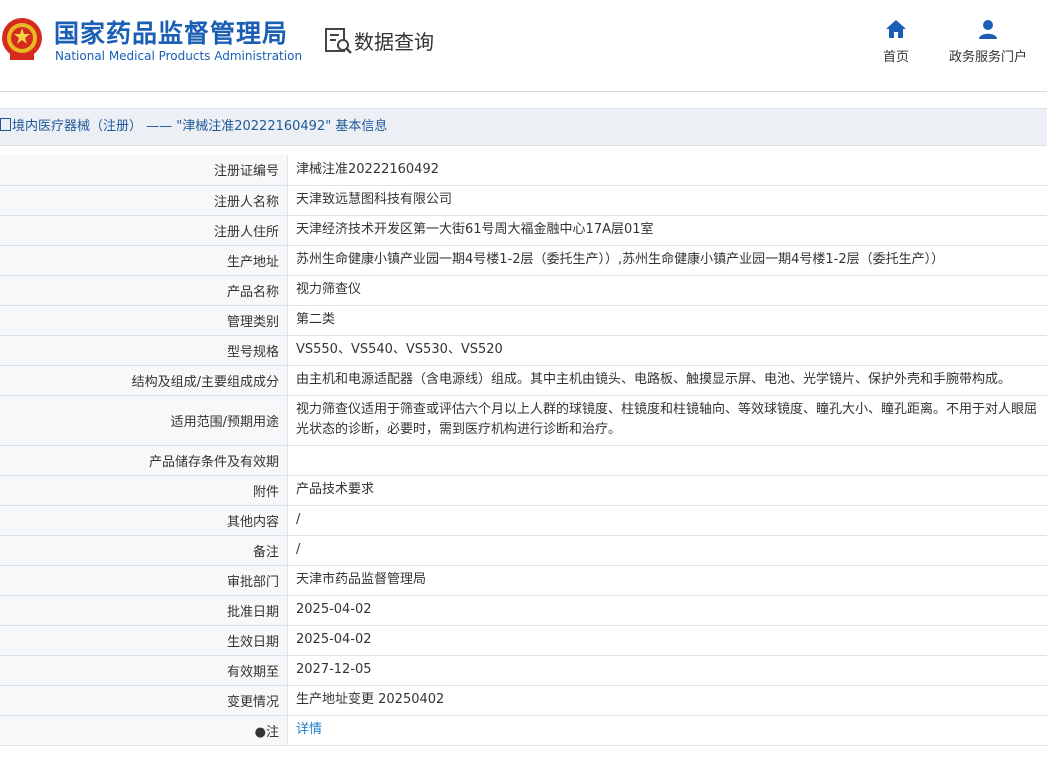 This screenshot has width=1047, height=762. I want to click on row-value: 2027-12-05, so click(667, 670).